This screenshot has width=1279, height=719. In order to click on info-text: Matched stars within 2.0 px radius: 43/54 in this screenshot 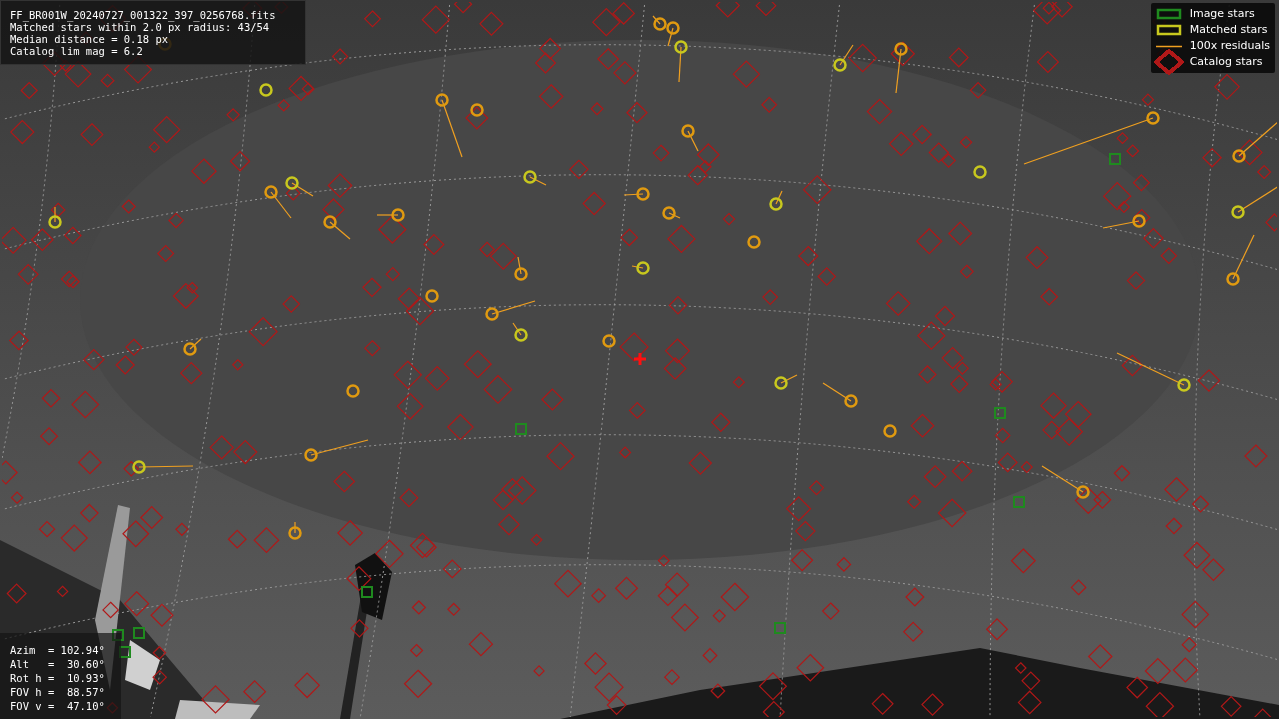, I will do `click(140, 27)`.